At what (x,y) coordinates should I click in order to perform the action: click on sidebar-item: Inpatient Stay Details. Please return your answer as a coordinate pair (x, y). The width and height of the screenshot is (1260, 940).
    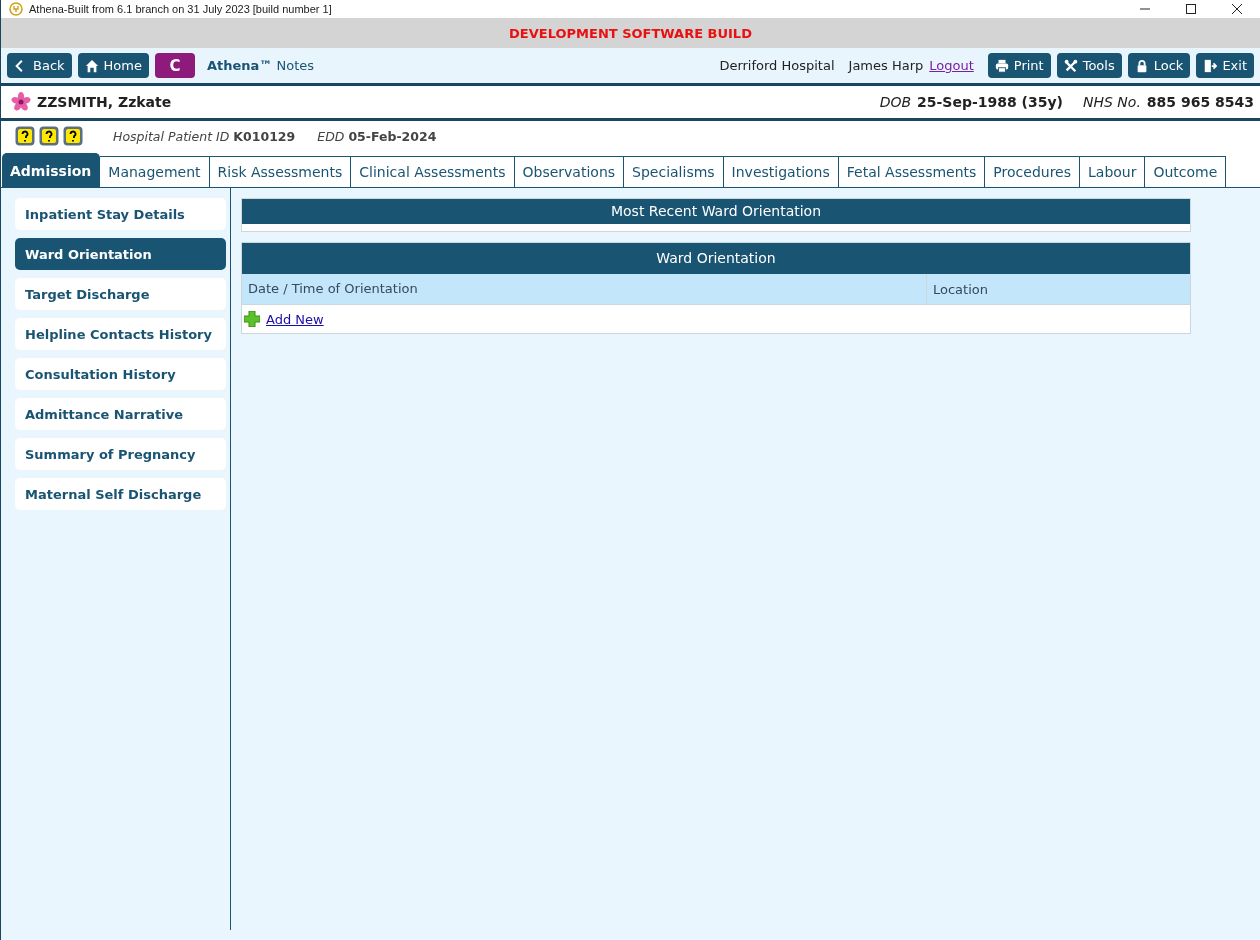
    Looking at the image, I should click on (120, 214).